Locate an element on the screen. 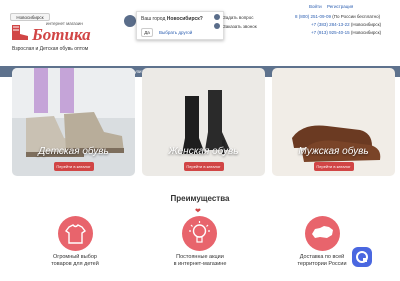 This screenshot has height=281, width=400. cart-icon is located at coordinates (130, 21).